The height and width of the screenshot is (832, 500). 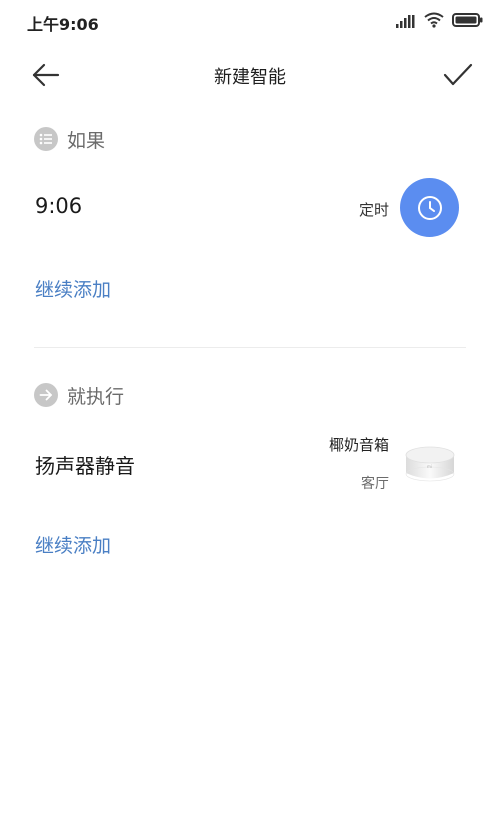 I want to click on checkmark-icon, so click(x=458, y=74).